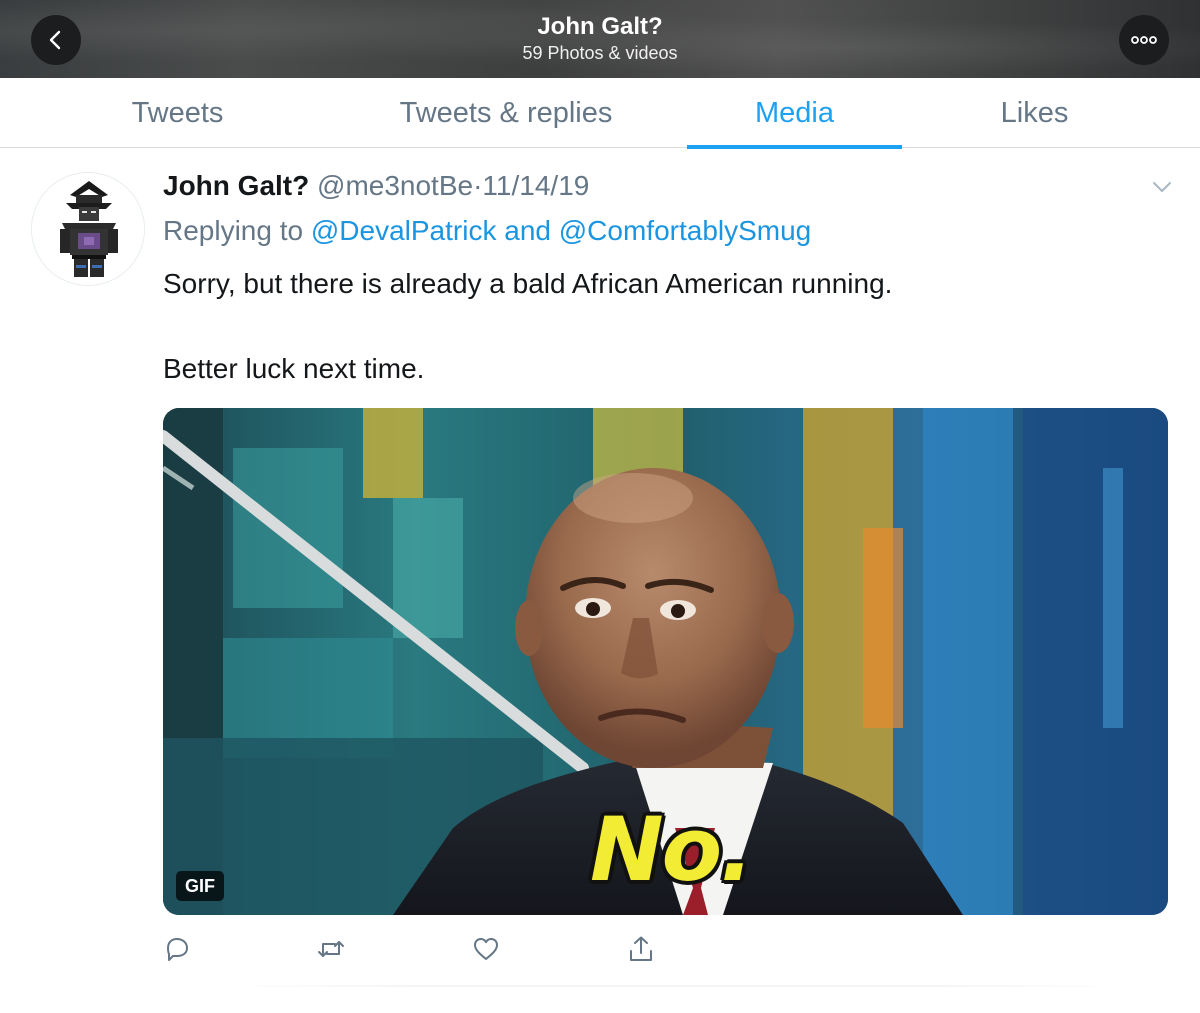 This screenshot has height=1013, width=1200. What do you see at coordinates (685, 230) in the screenshot?
I see `mention-link: @ComfortablySmug` at bounding box center [685, 230].